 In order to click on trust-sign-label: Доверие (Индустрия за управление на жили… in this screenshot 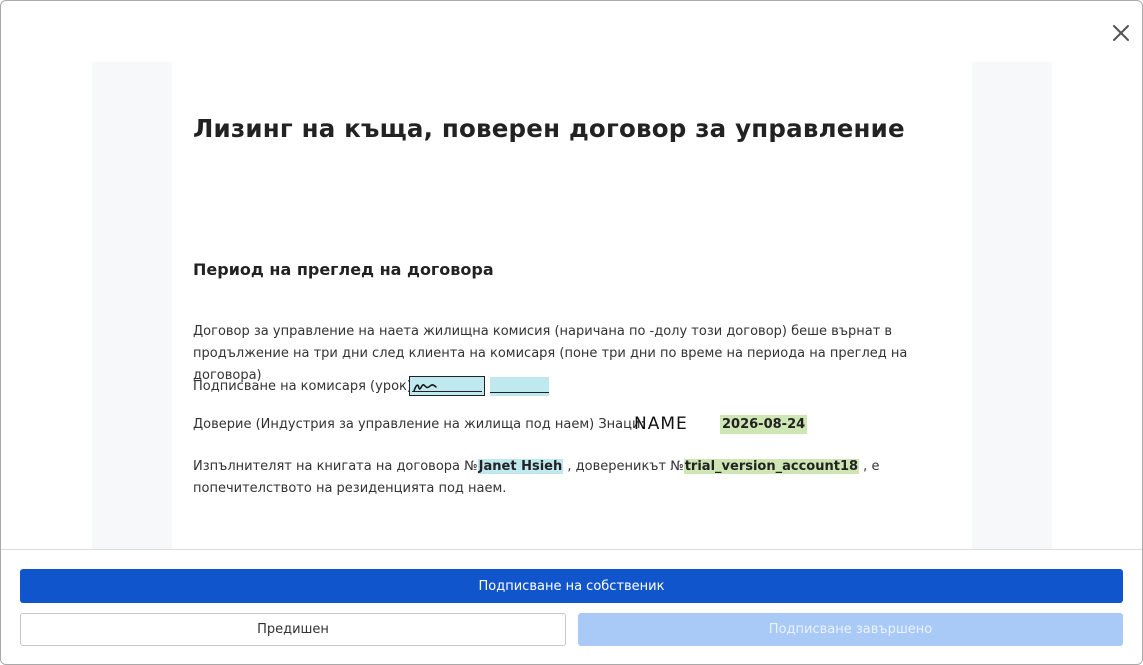, I will do `click(419, 424)`.